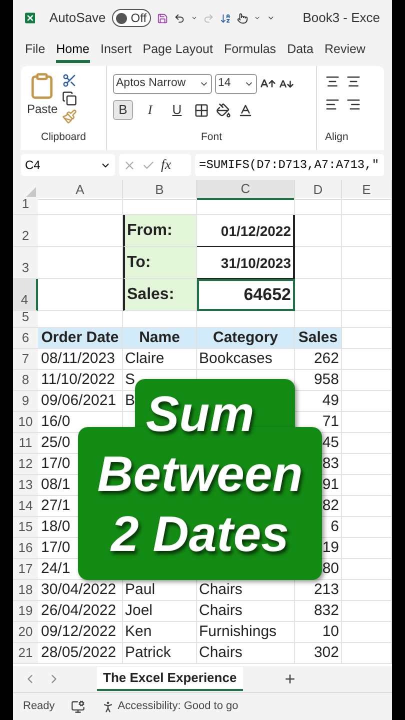  I want to click on table-cell: 09/12/2022, so click(80, 632).